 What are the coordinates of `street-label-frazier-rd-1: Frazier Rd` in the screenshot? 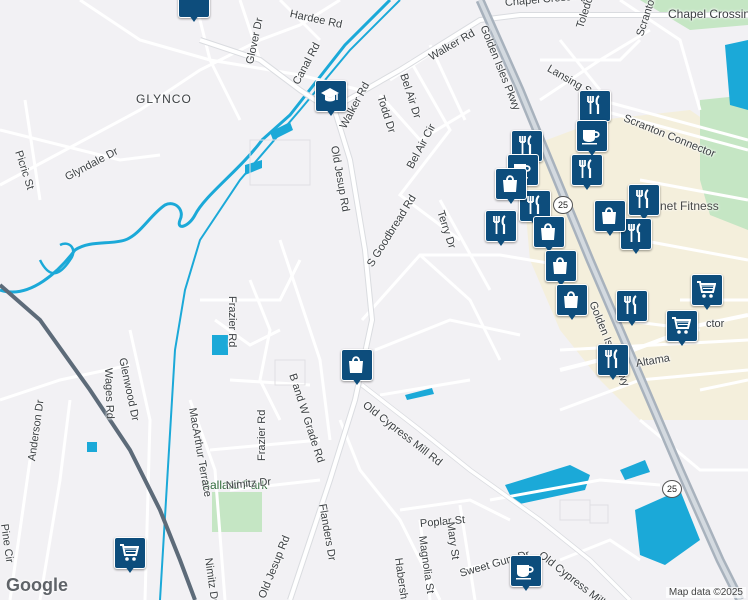 It's located at (232, 322).